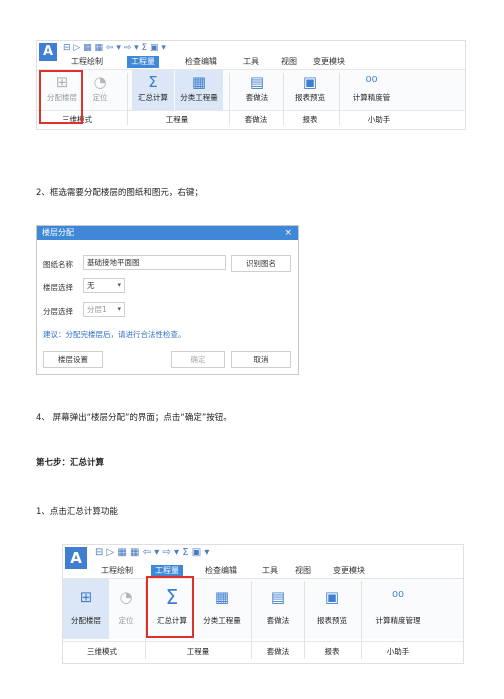 Image resolution: width=504 pixels, height=699 pixels. What do you see at coordinates (261, 263) in the screenshot?
I see `identify-name-button: 识别图名` at bounding box center [261, 263].